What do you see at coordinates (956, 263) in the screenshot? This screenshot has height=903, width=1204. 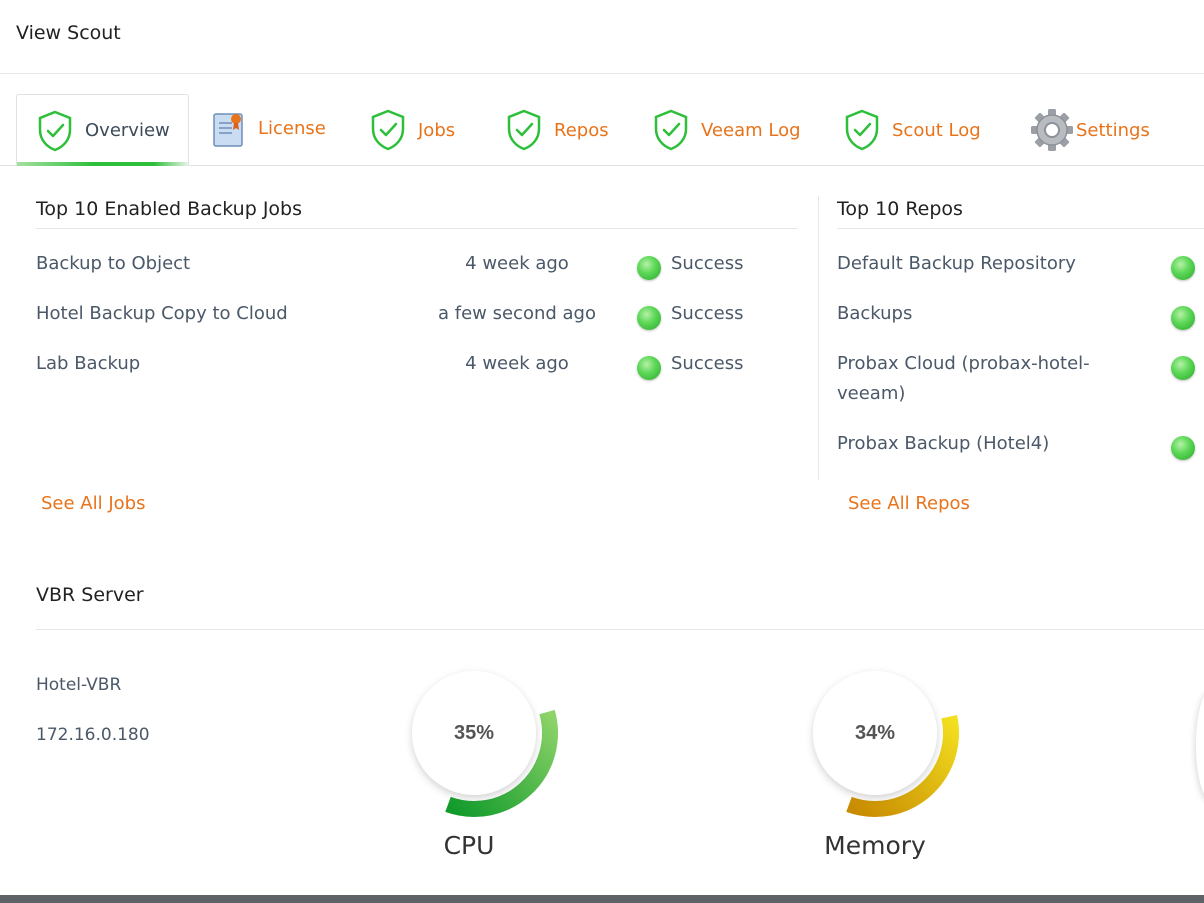 I see `repo-name: Default Backup Repository` at bounding box center [956, 263].